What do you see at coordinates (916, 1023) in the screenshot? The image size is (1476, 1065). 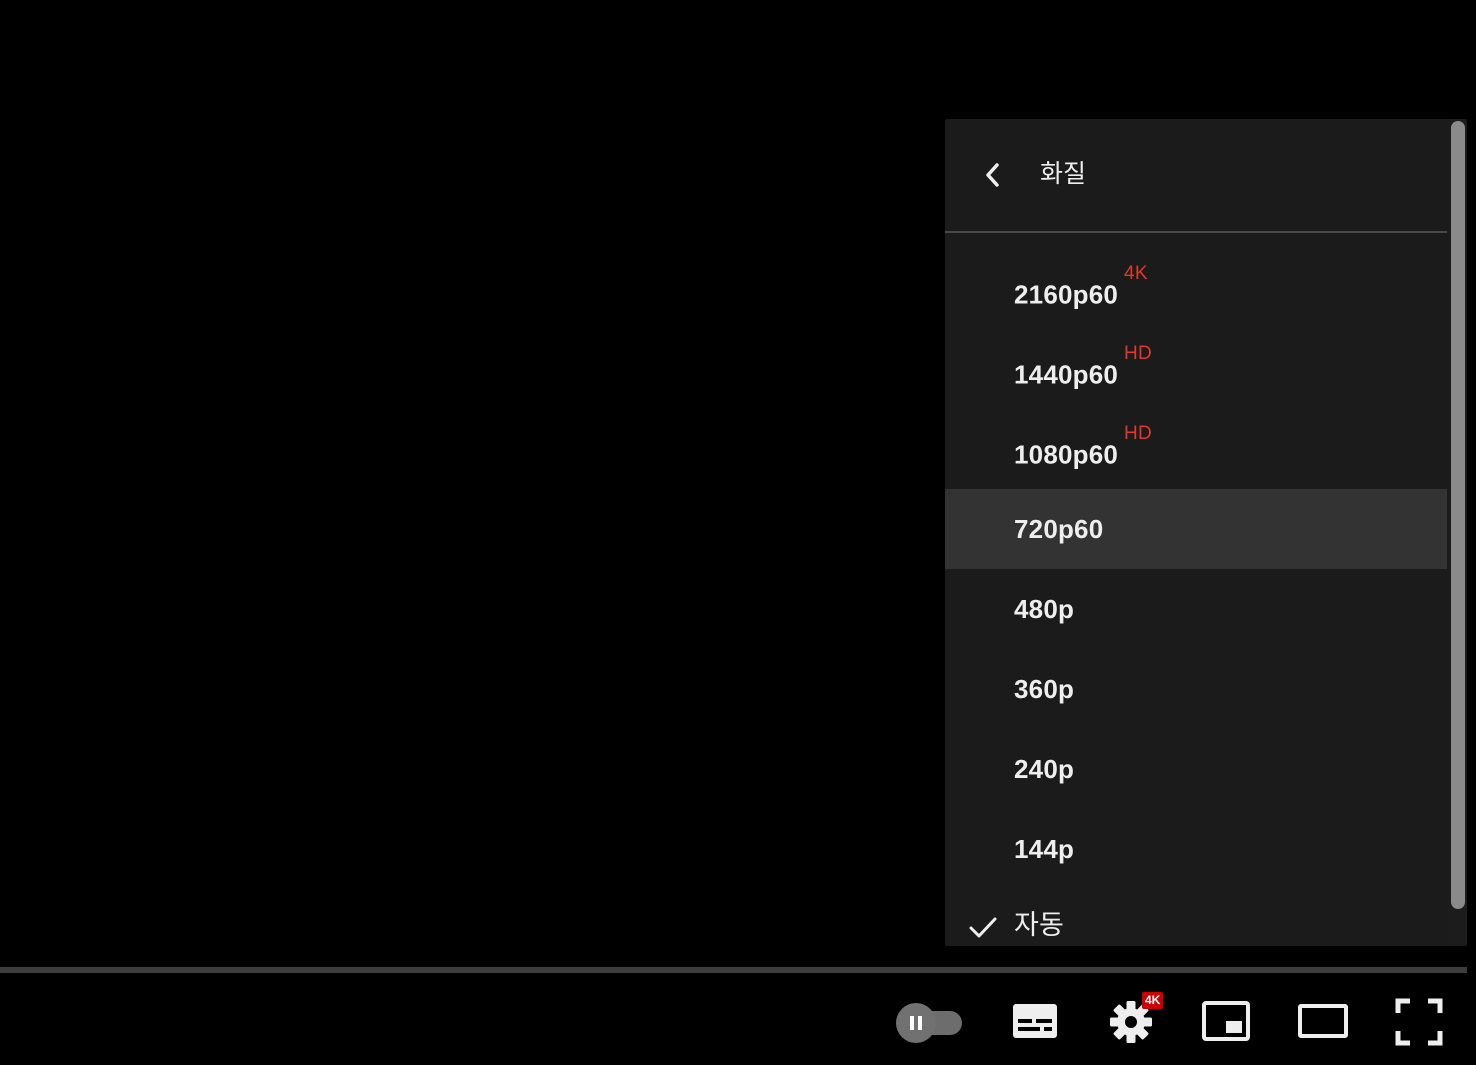 I see `autoplay-toggle-icon` at bounding box center [916, 1023].